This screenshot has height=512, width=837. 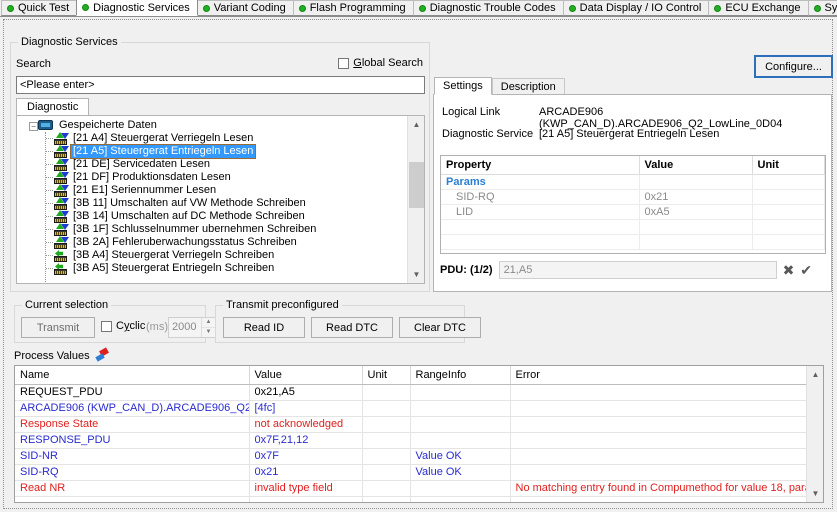 What do you see at coordinates (212, 268) in the screenshot?
I see `tree-item: [3B A5] Steuergerat Entriegeln Schreiben` at bounding box center [212, 268].